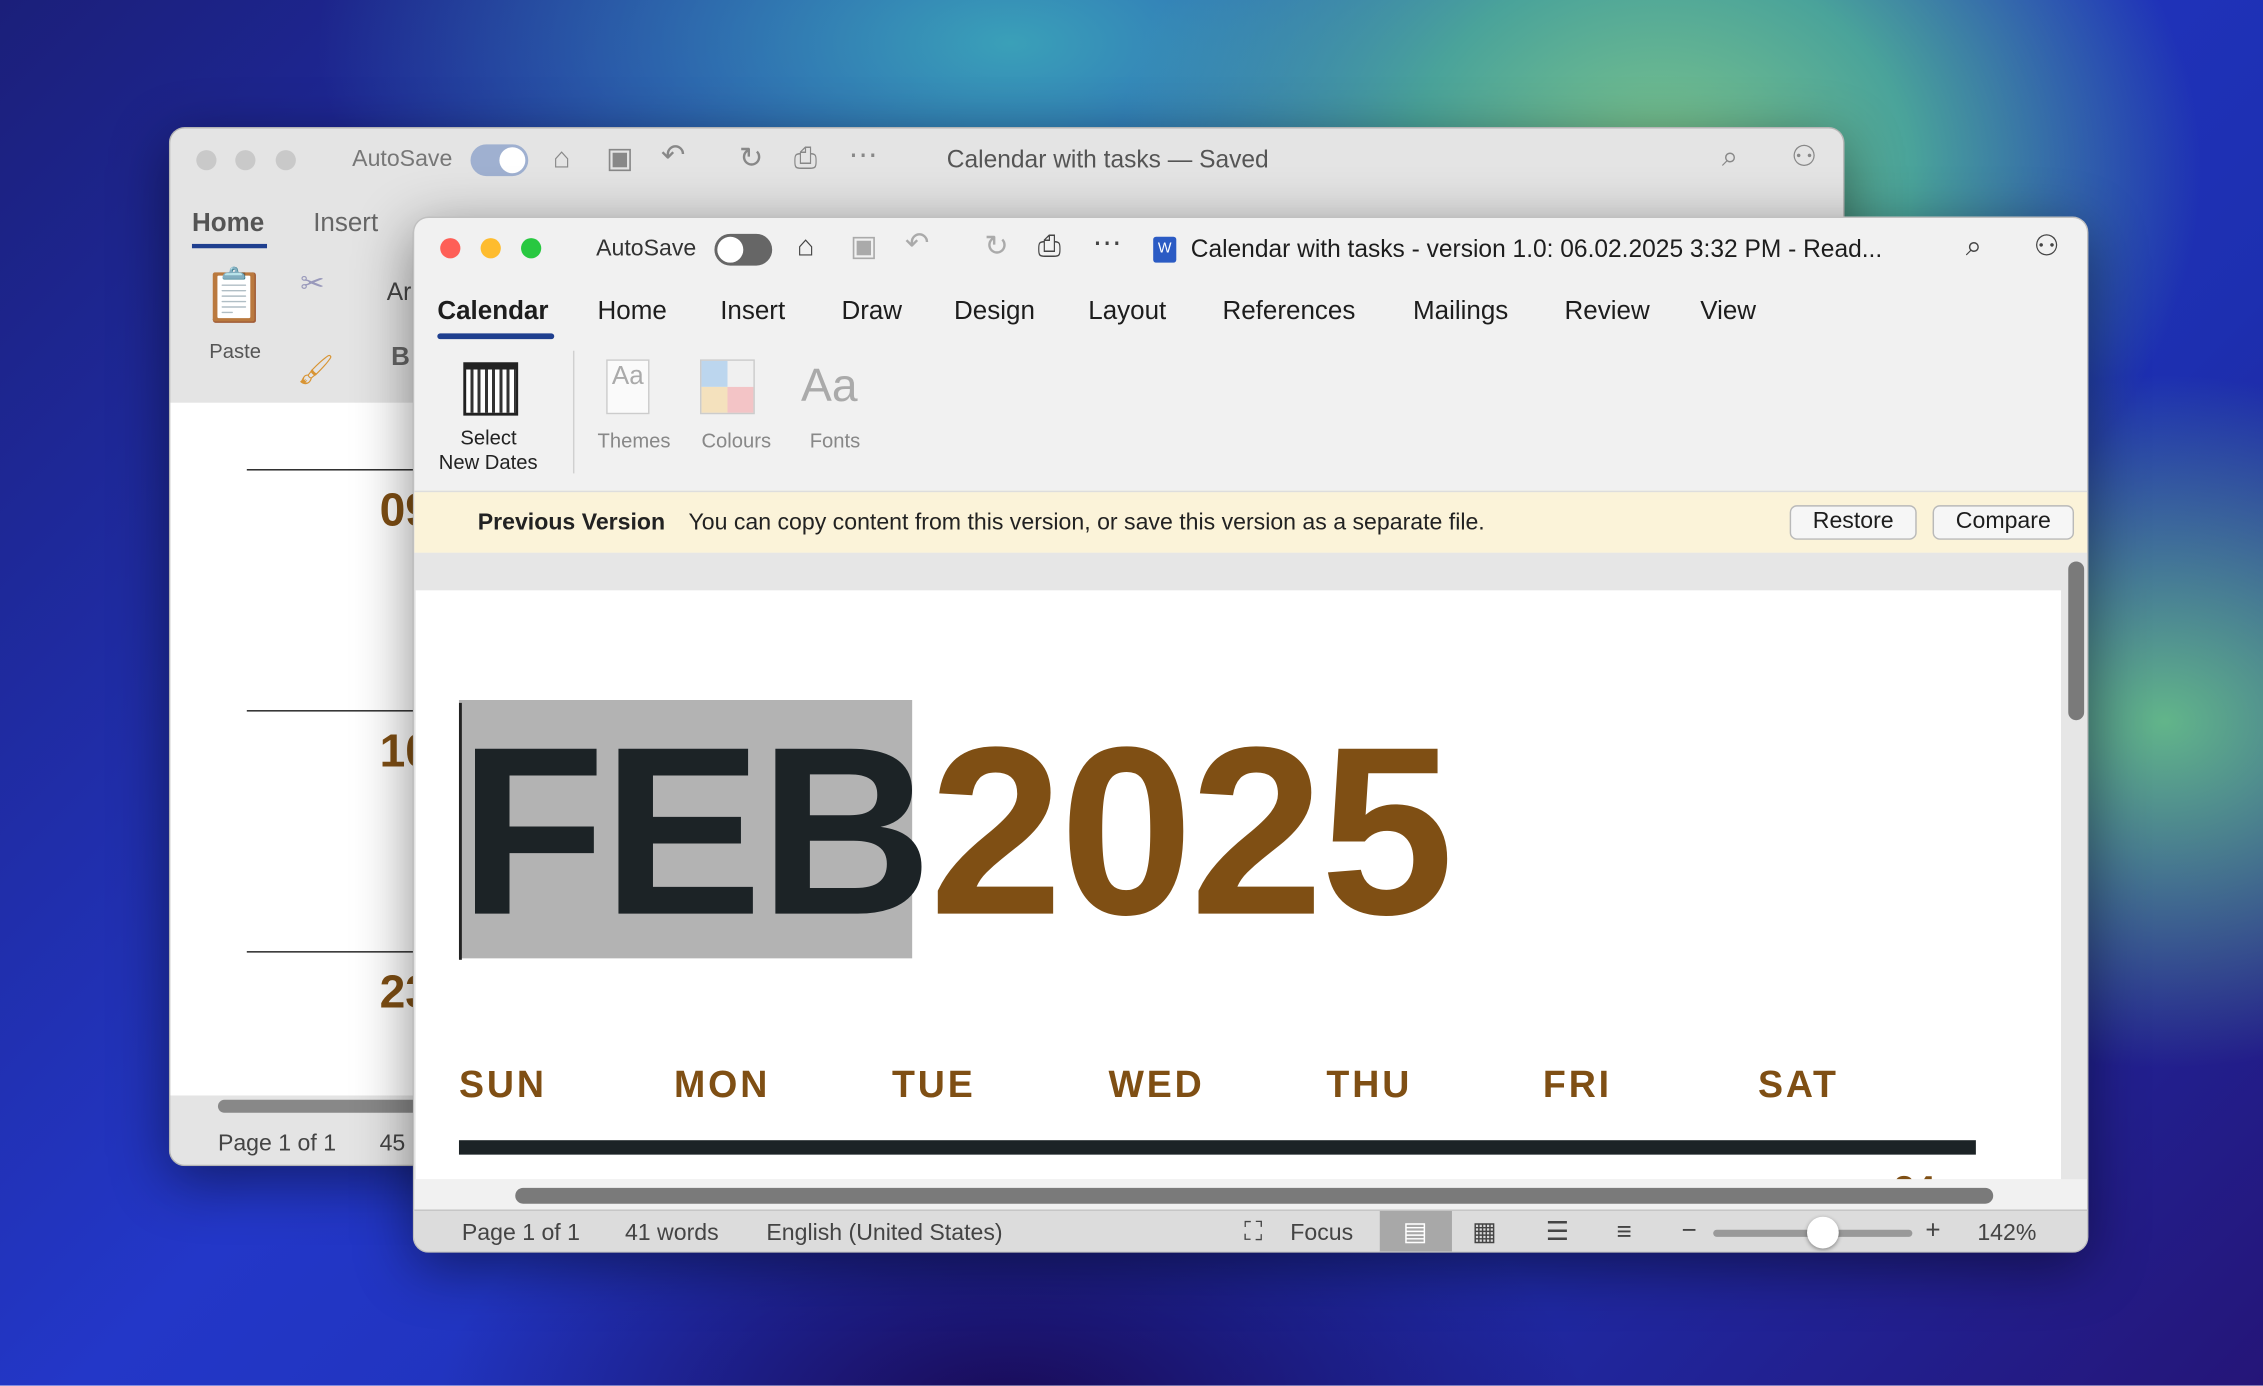 This screenshot has height=1386, width=2263. I want to click on zoom-in-button: +, so click(1932, 1230).